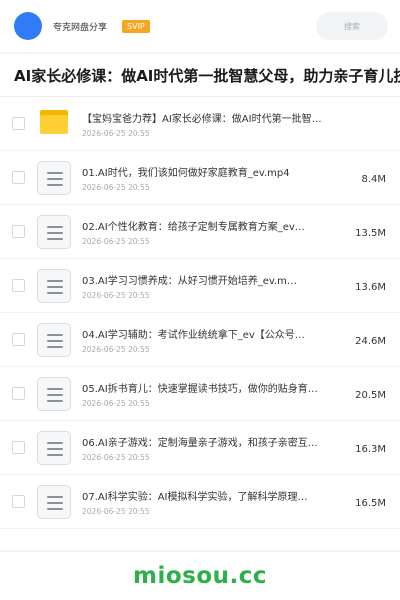  I want to click on folder-icon, so click(54, 122).